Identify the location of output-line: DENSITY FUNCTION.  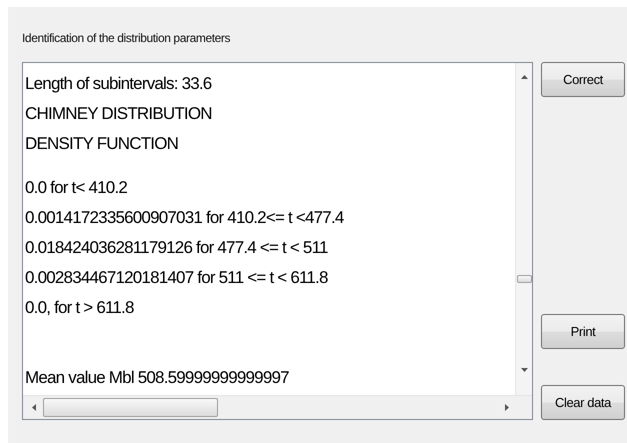
(102, 144).